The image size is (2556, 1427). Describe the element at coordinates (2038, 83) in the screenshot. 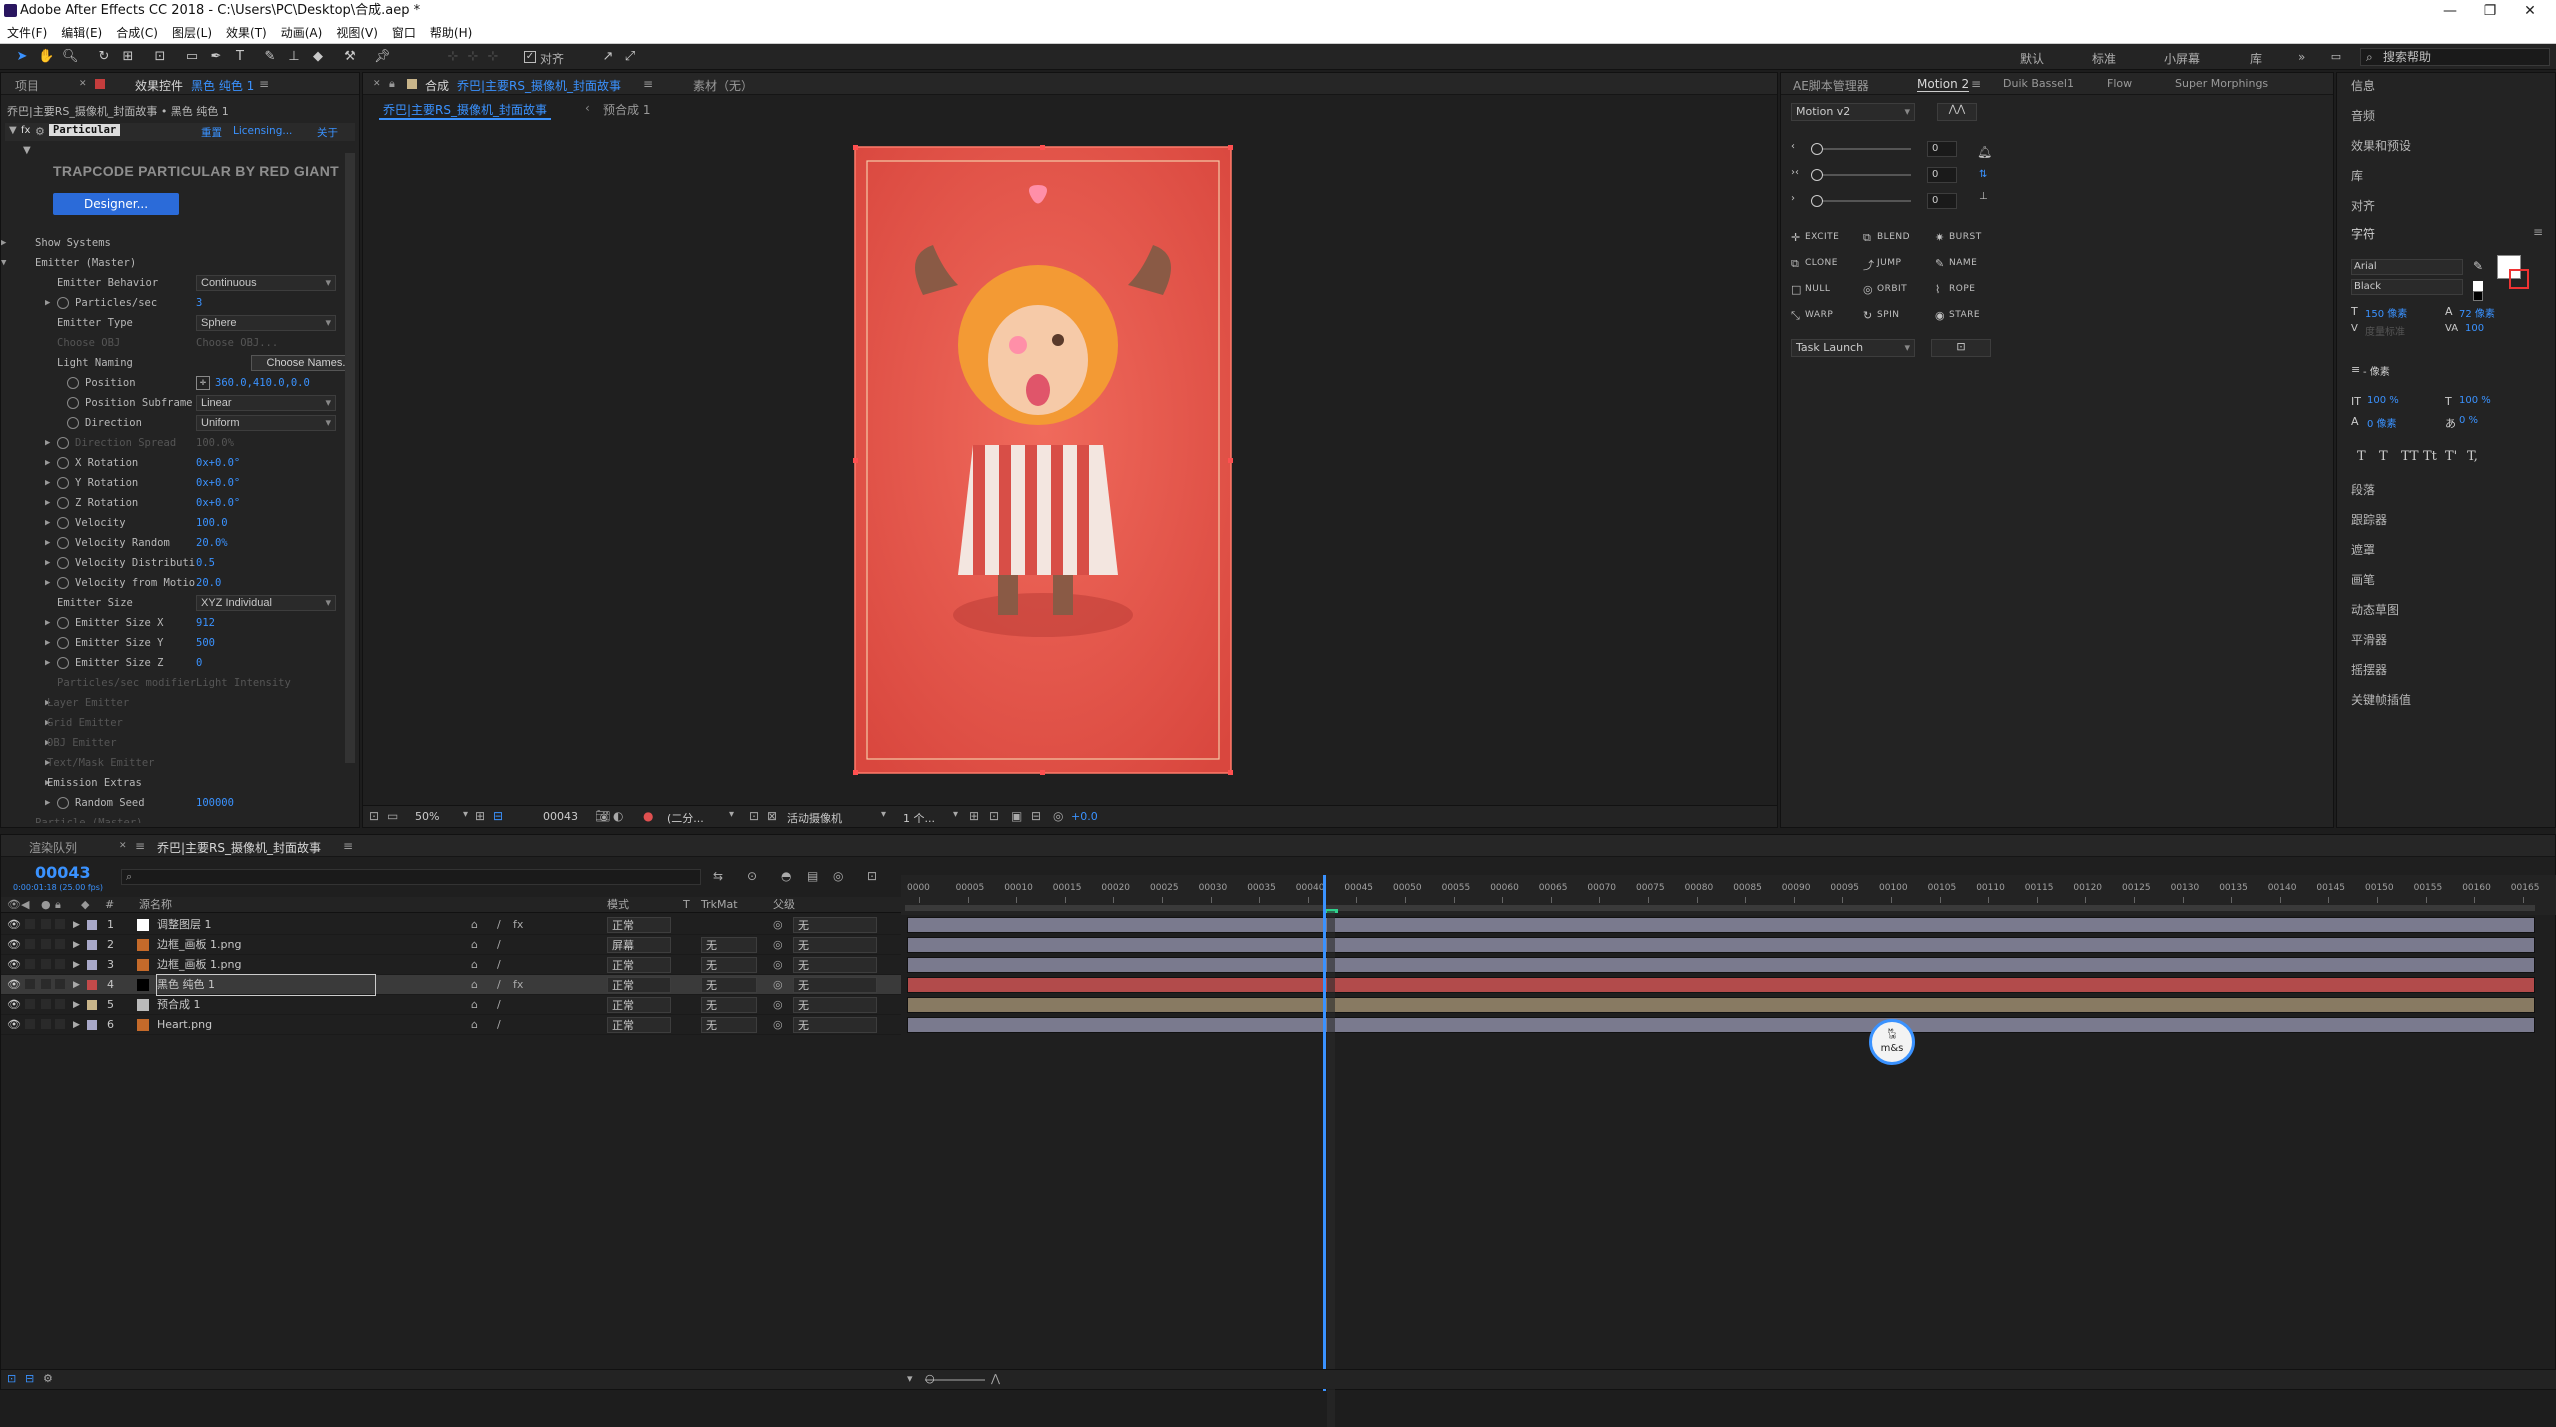

I see `tab-duik: Duik Bassel1` at that location.